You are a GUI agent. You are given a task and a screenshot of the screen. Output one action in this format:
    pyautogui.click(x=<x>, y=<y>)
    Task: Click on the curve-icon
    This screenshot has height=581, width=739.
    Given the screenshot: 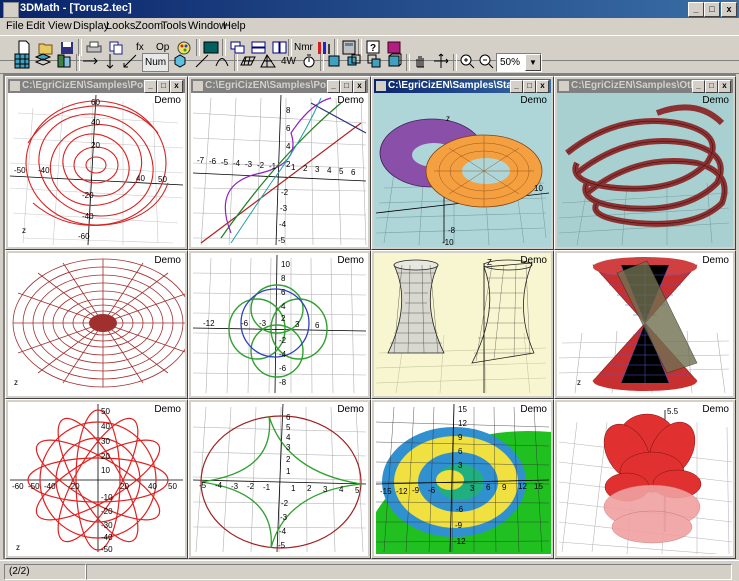 What is the action you would take?
    pyautogui.click(x=221, y=61)
    